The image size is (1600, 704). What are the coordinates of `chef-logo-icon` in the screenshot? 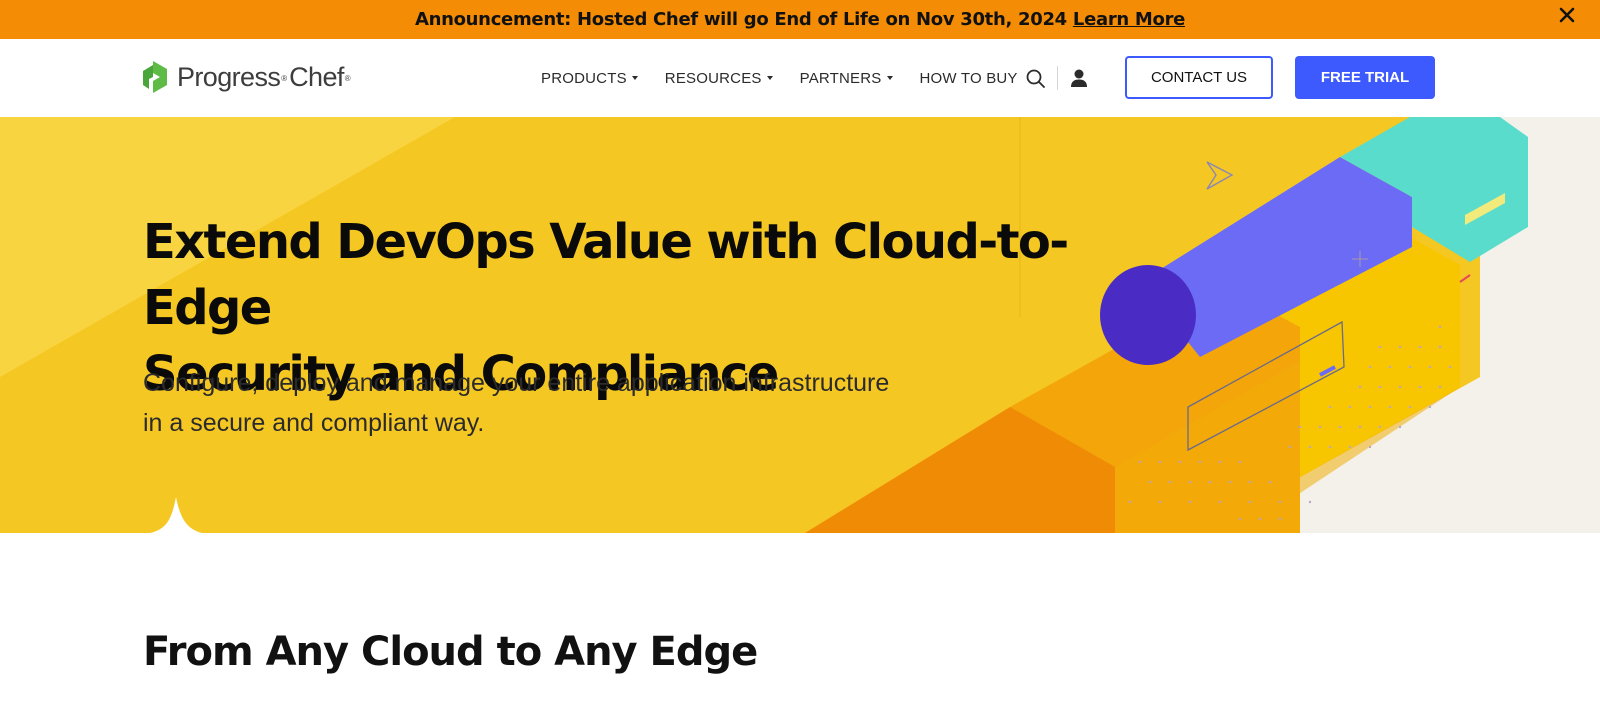 It's located at (155, 77).